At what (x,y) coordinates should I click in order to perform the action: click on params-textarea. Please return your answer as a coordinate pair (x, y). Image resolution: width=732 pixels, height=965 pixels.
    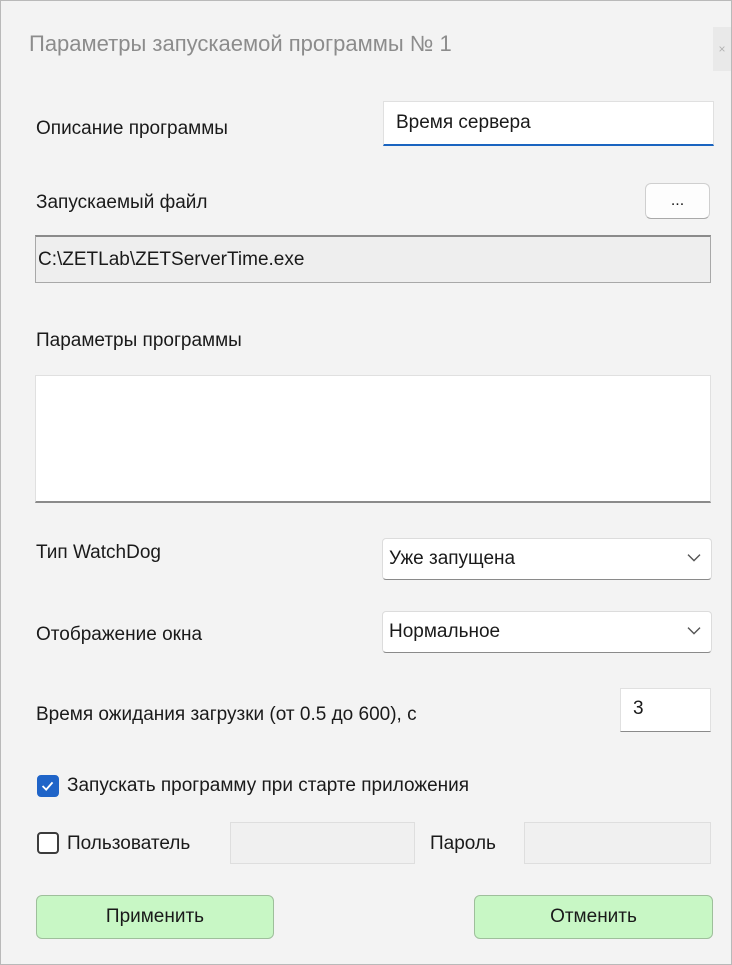
    Looking at the image, I should click on (373, 439).